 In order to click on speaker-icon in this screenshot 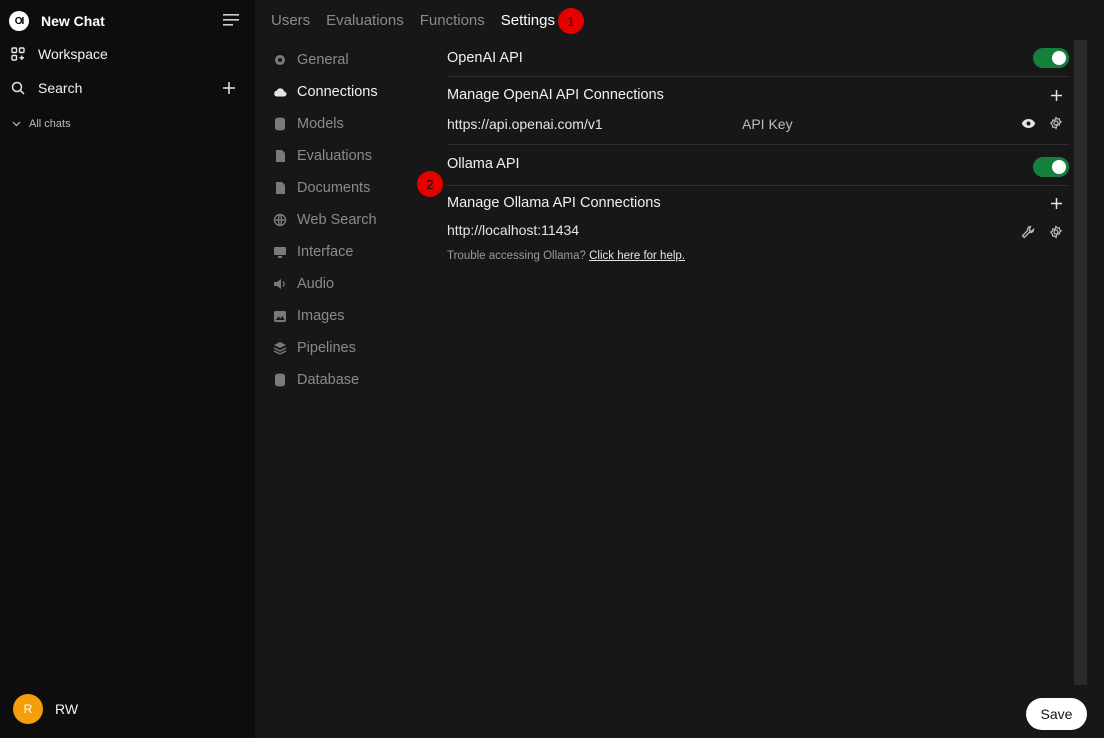, I will do `click(280, 284)`.